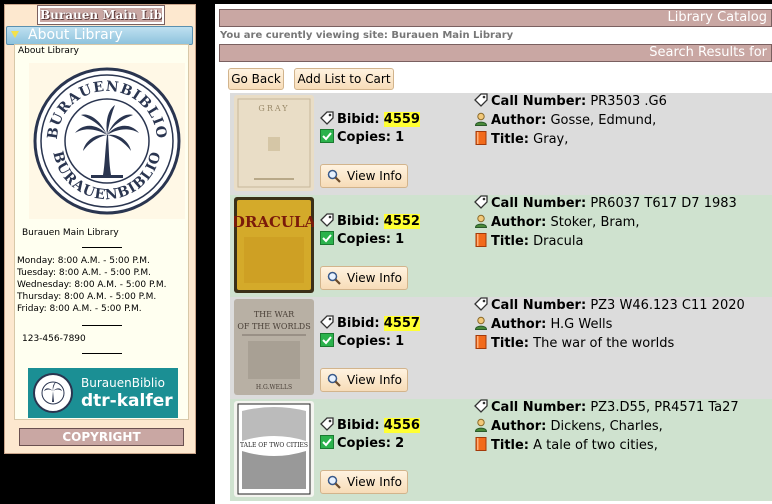 The height and width of the screenshot is (504, 772). What do you see at coordinates (123, 383) in the screenshot?
I see `badge-title: BurauenBiblio` at bounding box center [123, 383].